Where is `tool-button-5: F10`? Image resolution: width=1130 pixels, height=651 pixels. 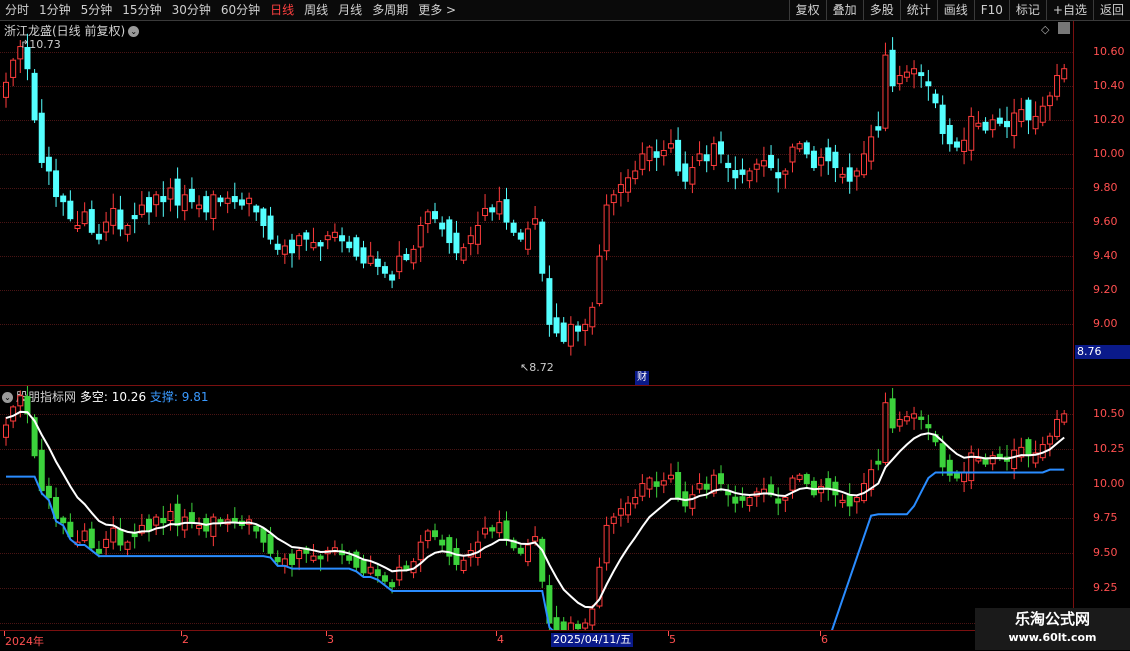
tool-button-5: F10 is located at coordinates (991, 10).